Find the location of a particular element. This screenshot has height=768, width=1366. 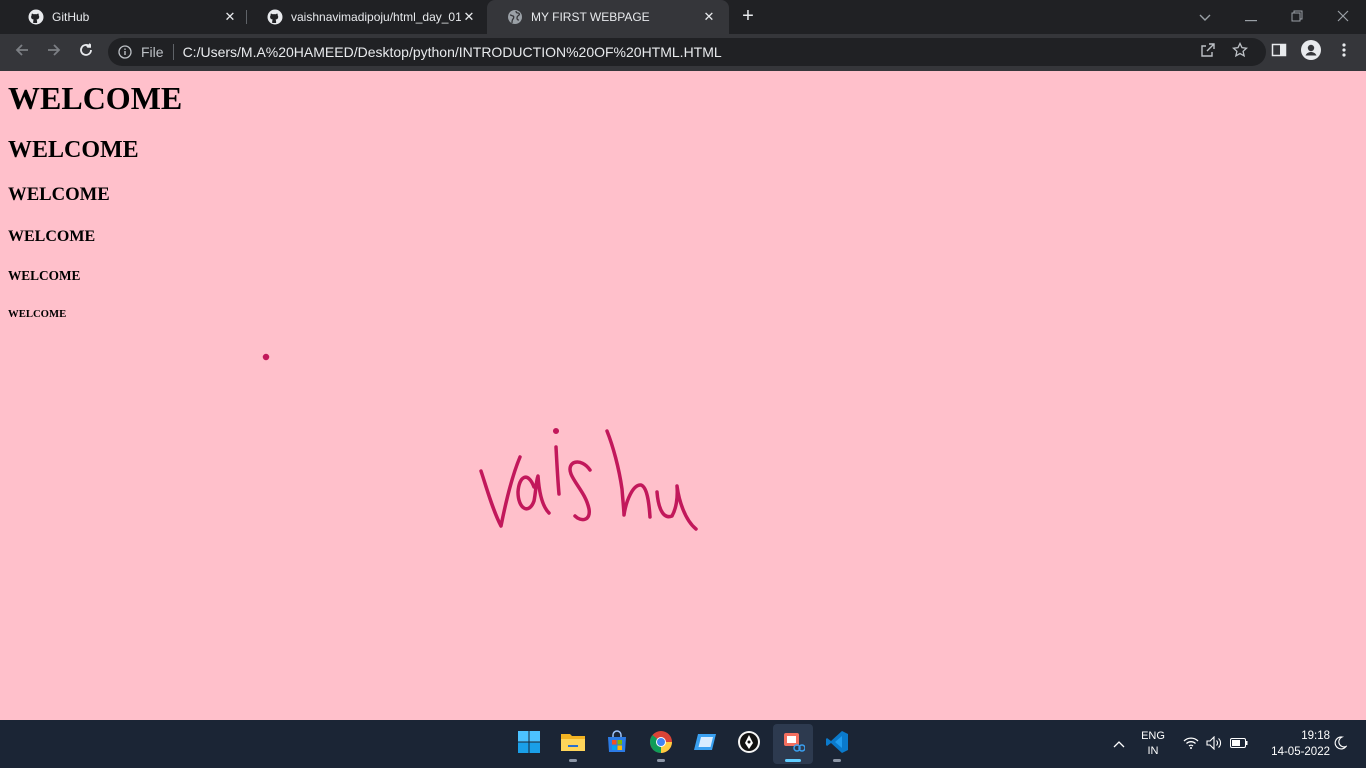

speaker-icon is located at coordinates (1214, 744).